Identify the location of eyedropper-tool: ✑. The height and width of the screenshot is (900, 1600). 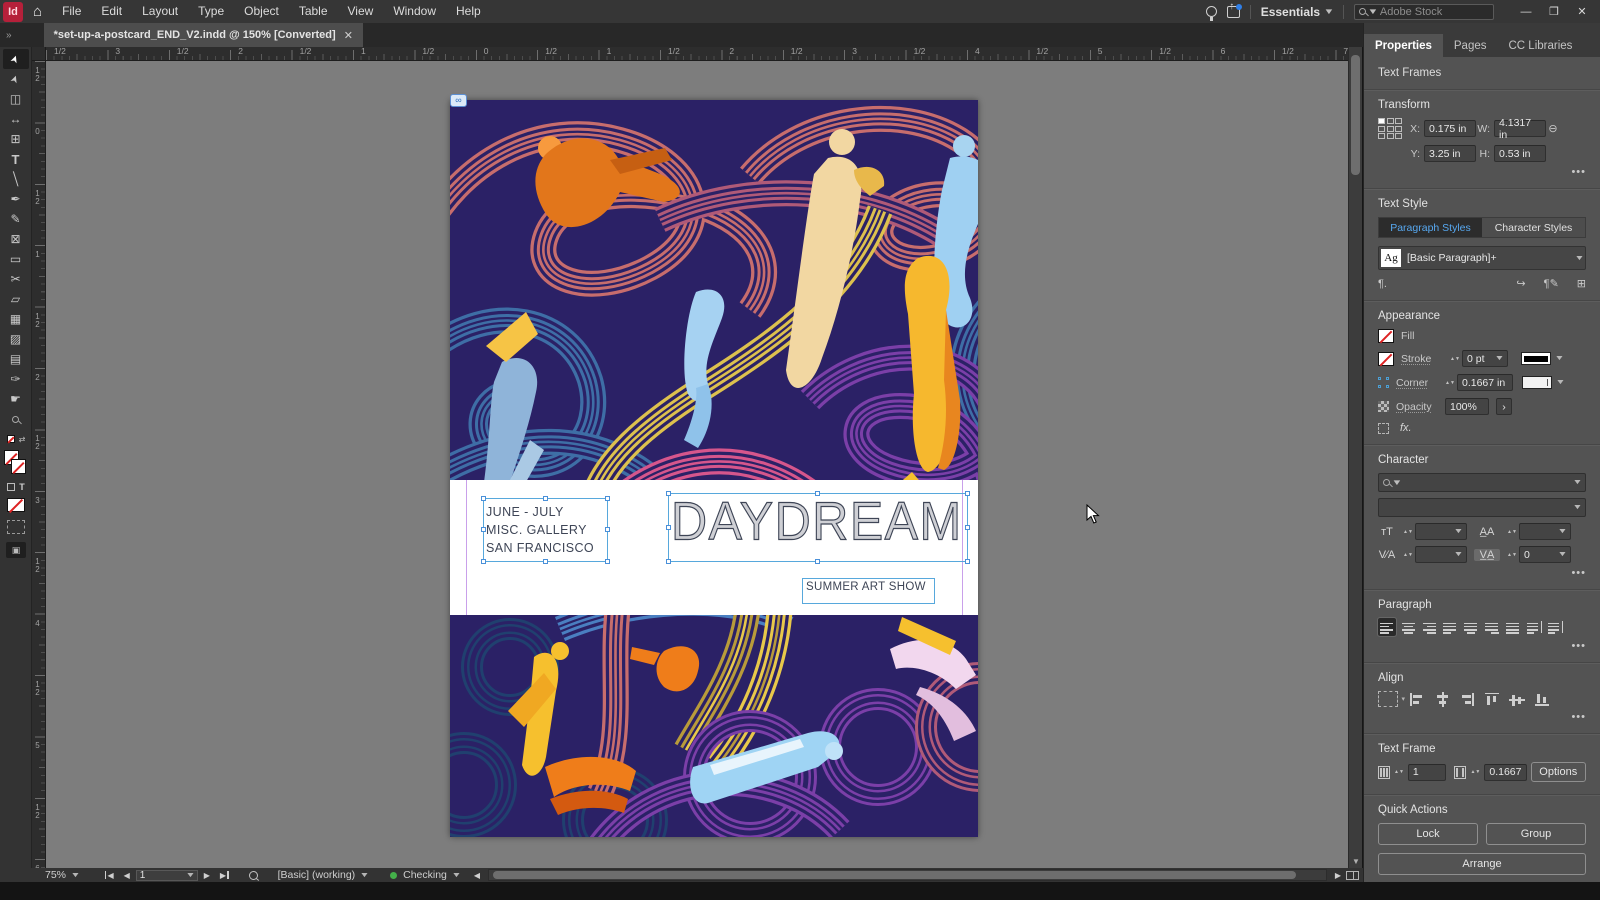
(16, 379).